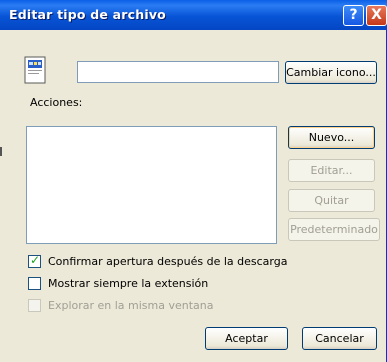 Image resolution: width=387 pixels, height=362 pixels. Describe the element at coordinates (331, 200) in the screenshot. I see `remove-button: Quitar` at that location.